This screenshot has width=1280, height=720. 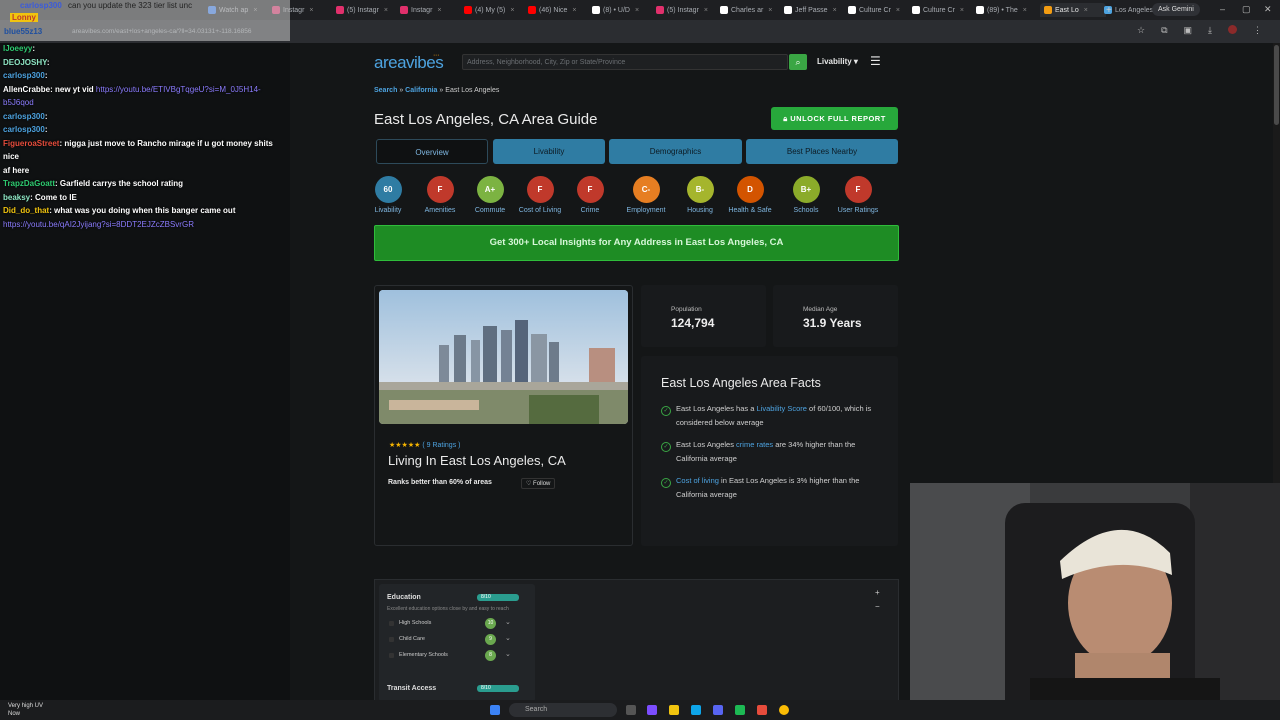 What do you see at coordinates (762, 710) in the screenshot?
I see `obs-icon` at bounding box center [762, 710].